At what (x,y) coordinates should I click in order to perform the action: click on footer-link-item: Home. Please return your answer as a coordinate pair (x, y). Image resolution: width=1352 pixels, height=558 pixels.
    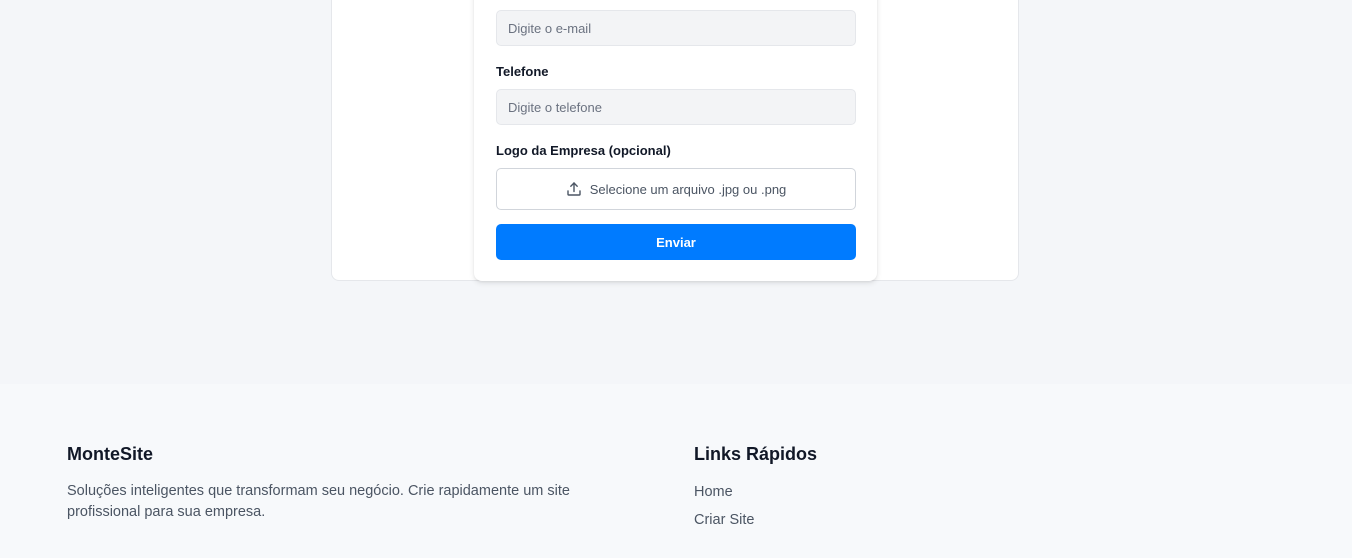
    Looking at the image, I should click on (724, 492).